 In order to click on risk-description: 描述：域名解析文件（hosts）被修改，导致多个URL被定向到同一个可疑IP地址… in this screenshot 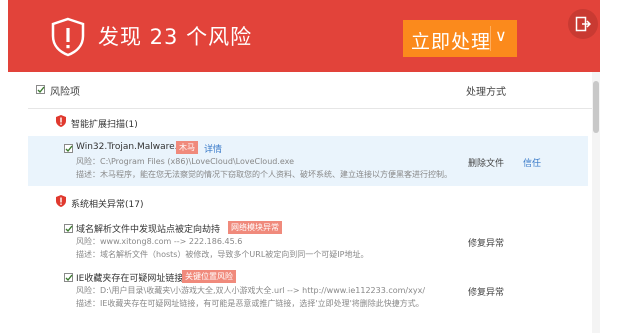, I will do `click(222, 254)`.